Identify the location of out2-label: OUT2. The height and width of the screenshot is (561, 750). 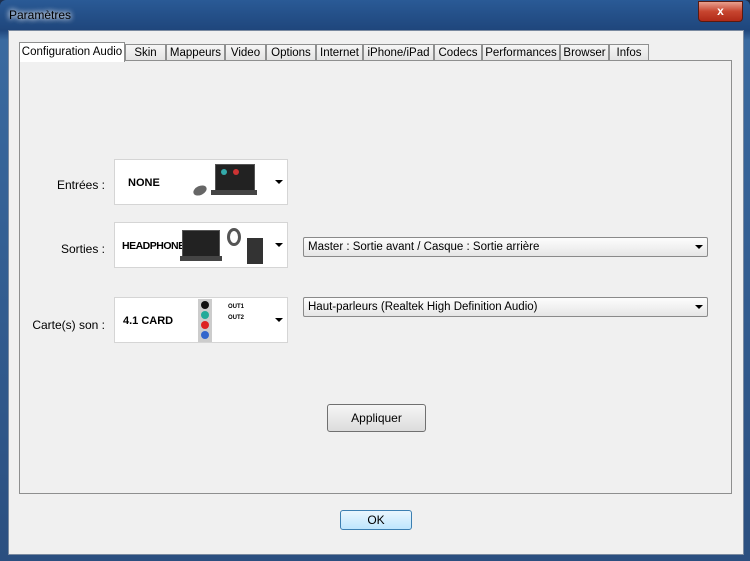
(236, 318).